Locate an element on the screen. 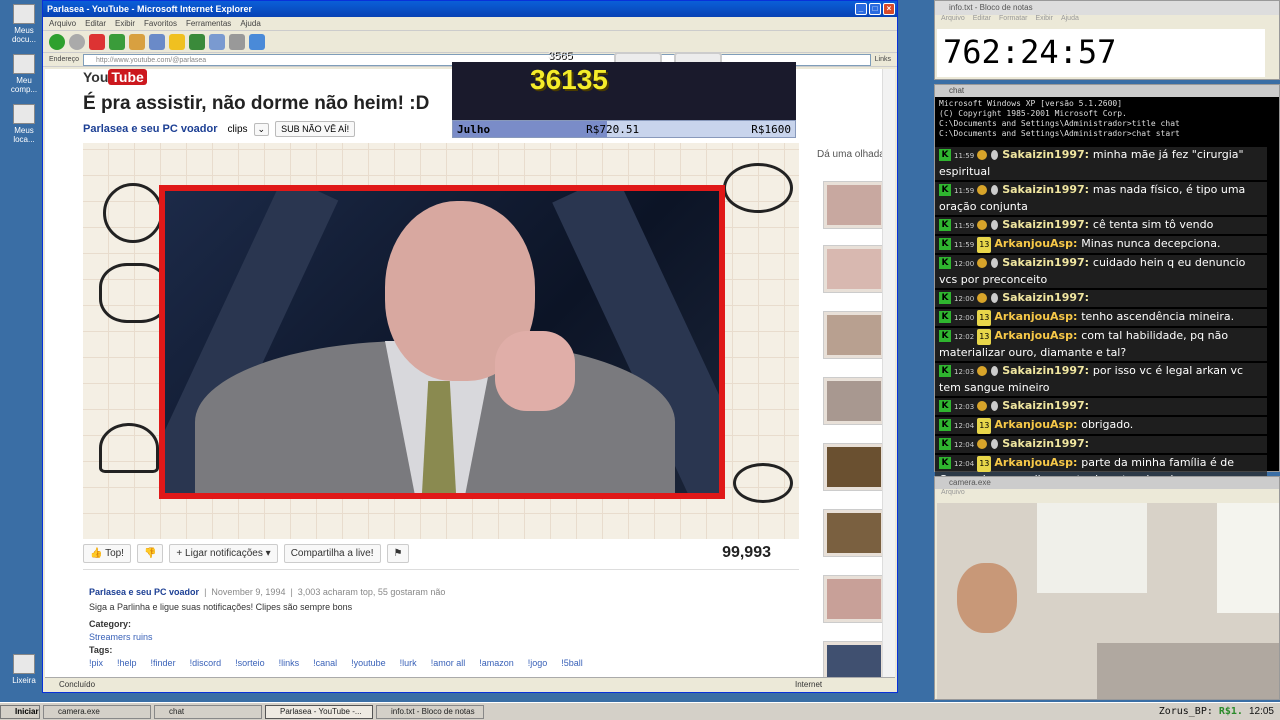 The height and width of the screenshot is (720, 1280). print-icon is located at coordinates (237, 41).